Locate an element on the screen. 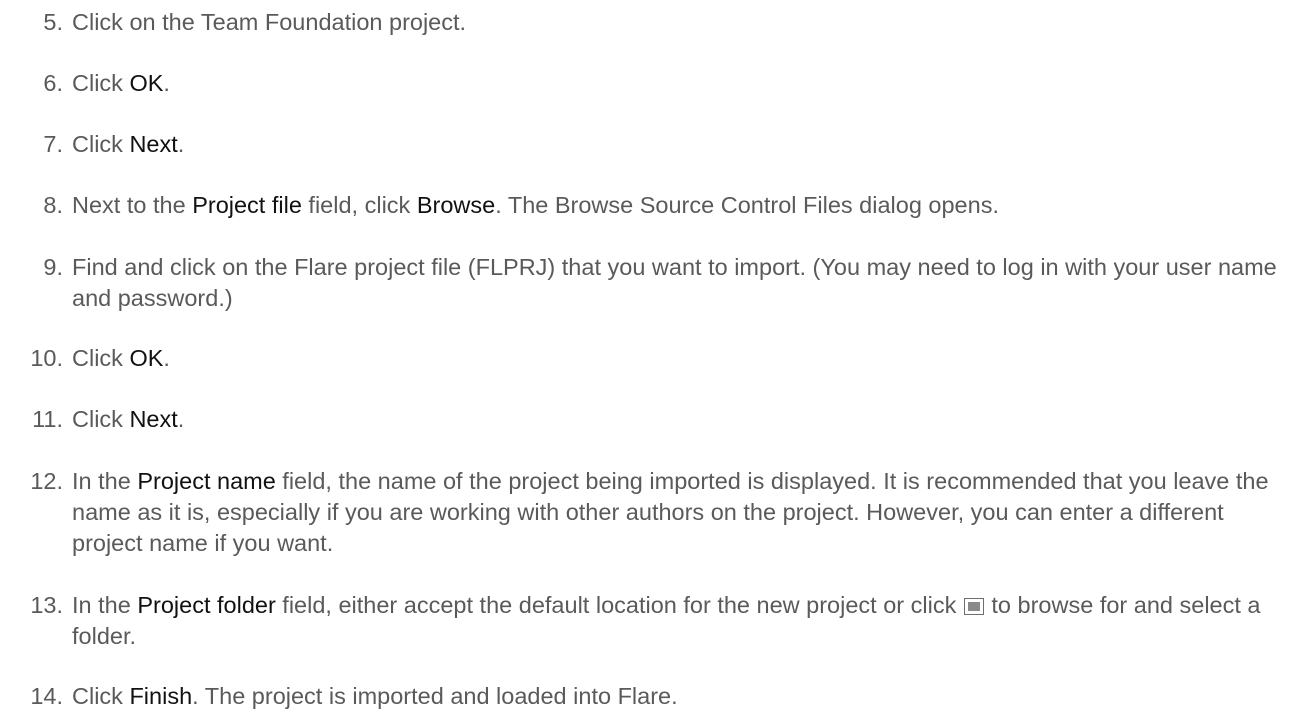  ui-term: Project name is located at coordinates (206, 481).